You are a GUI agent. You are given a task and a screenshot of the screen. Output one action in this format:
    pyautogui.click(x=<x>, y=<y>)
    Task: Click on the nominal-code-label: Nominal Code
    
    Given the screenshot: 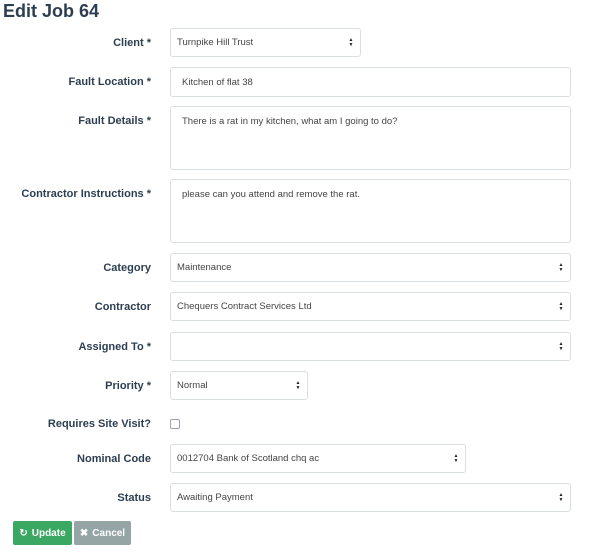 What is the action you would take?
    pyautogui.click(x=114, y=459)
    